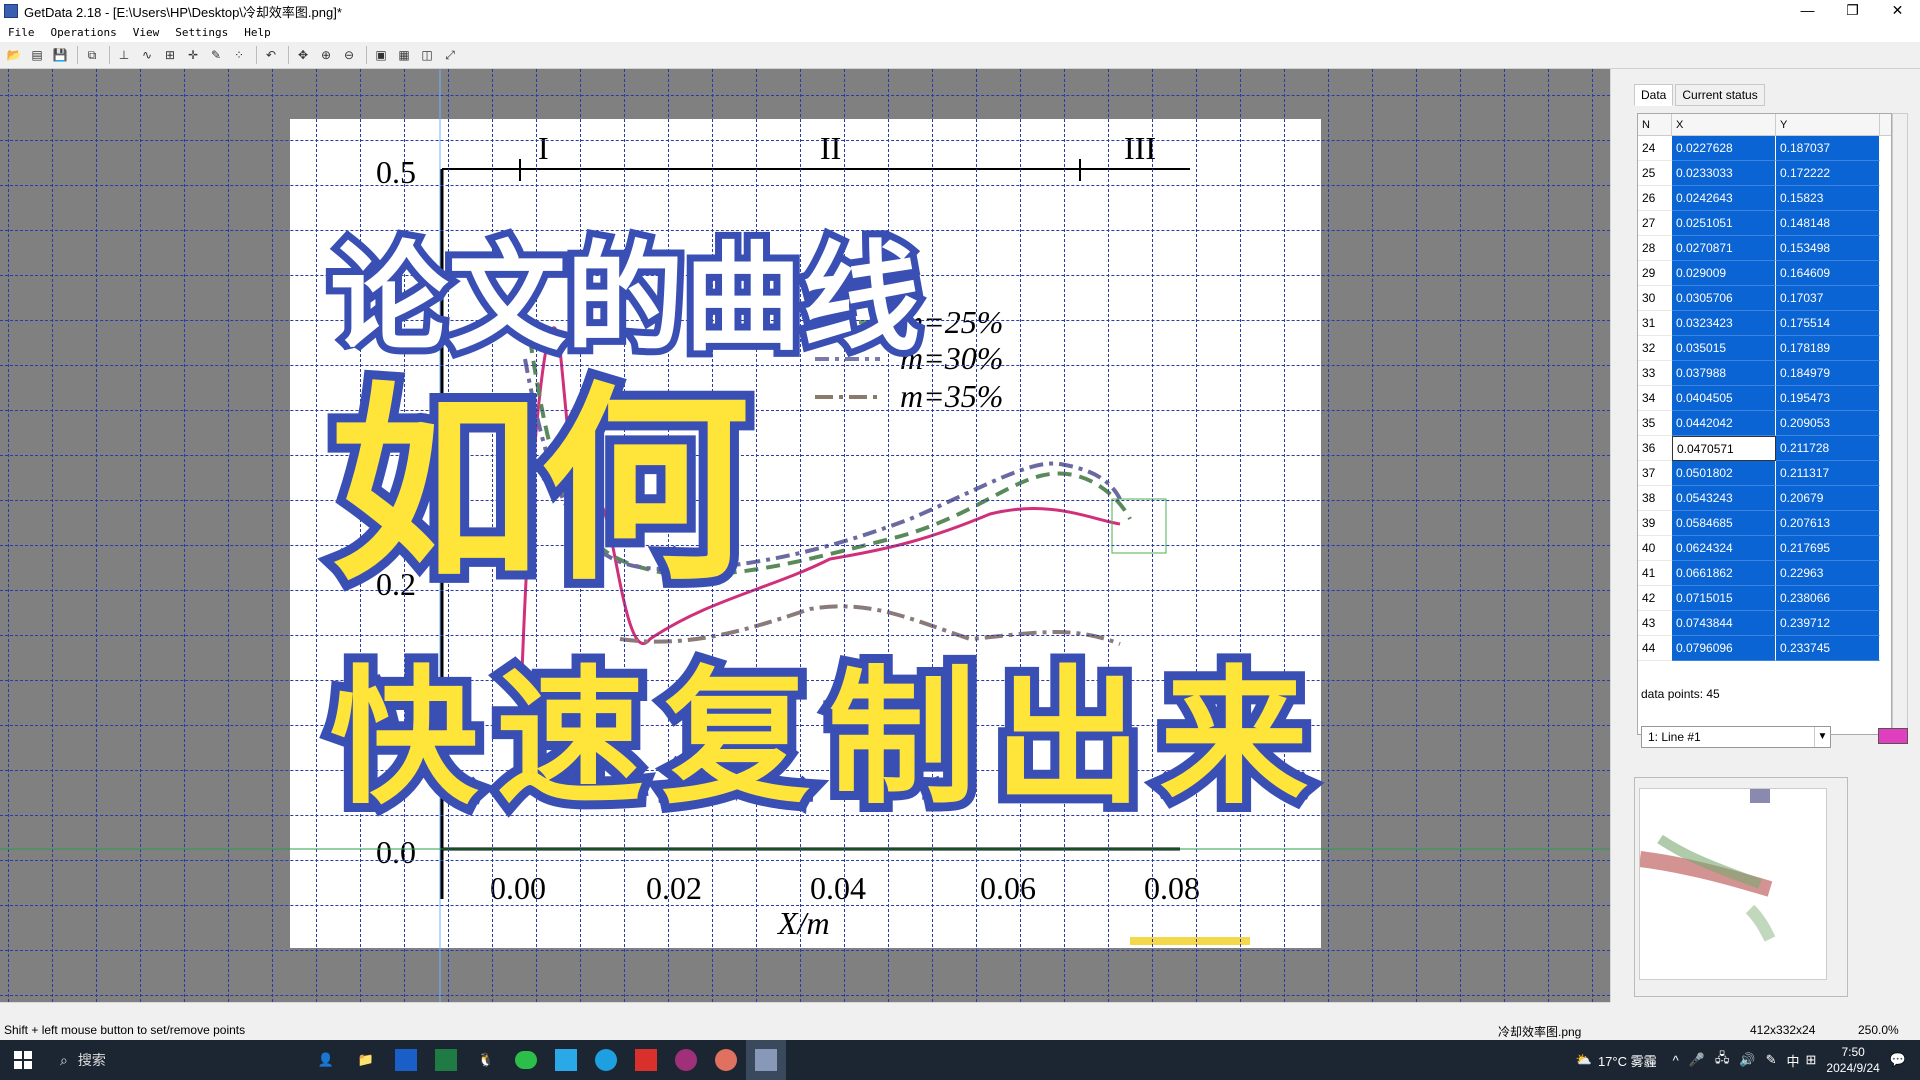 This screenshot has width=1920, height=1080. What do you see at coordinates (766, 1060) in the screenshot?
I see `getdata-taskbar-icon` at bounding box center [766, 1060].